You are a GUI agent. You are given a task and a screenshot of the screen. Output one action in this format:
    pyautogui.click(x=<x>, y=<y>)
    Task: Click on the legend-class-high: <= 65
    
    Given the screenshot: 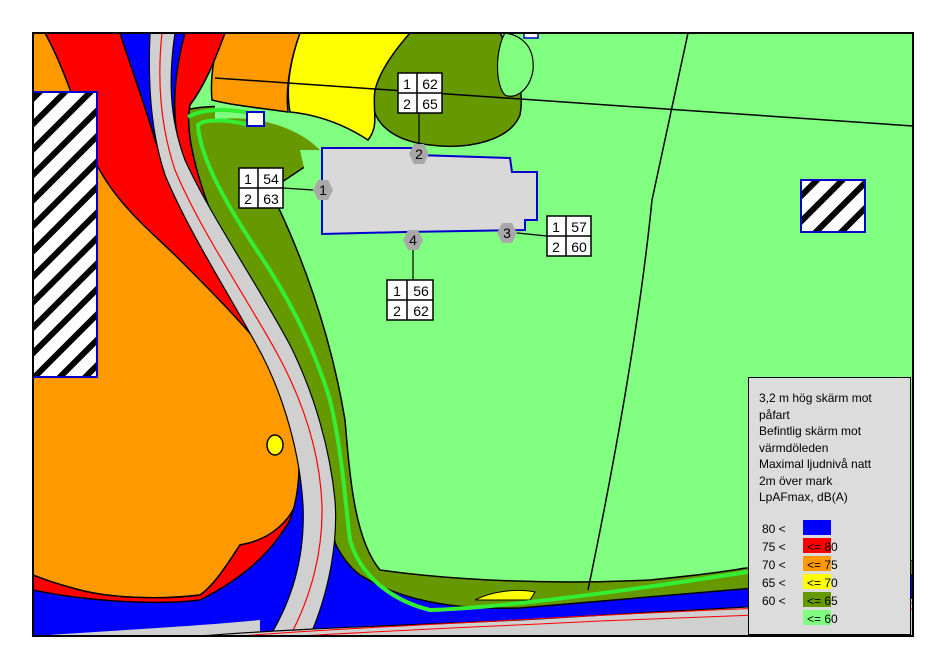 What is the action you would take?
    pyautogui.click(x=822, y=600)
    